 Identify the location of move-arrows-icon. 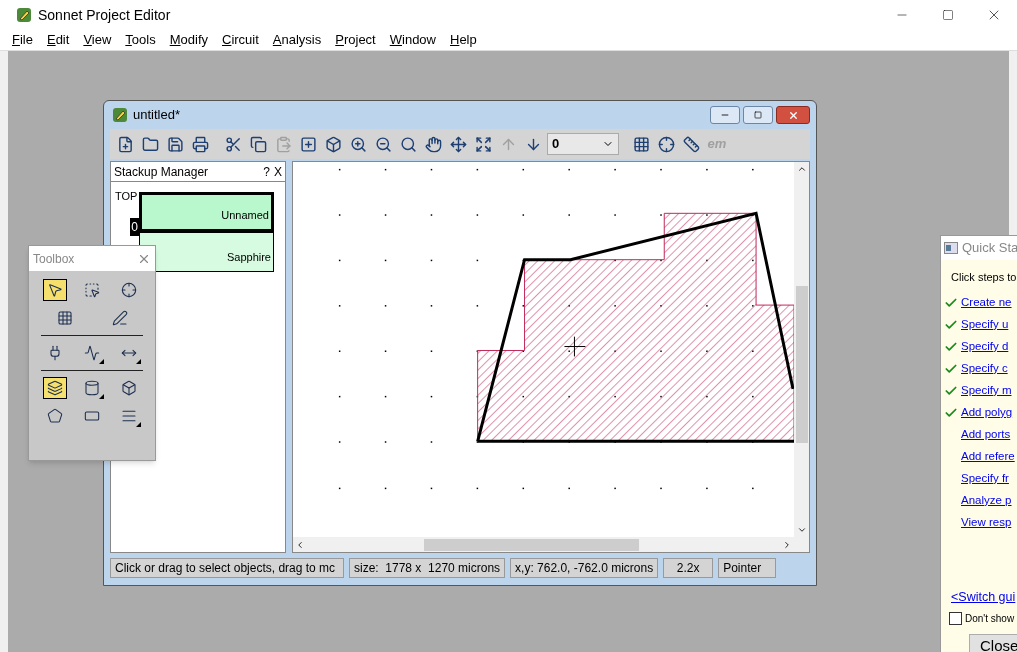
(458, 144).